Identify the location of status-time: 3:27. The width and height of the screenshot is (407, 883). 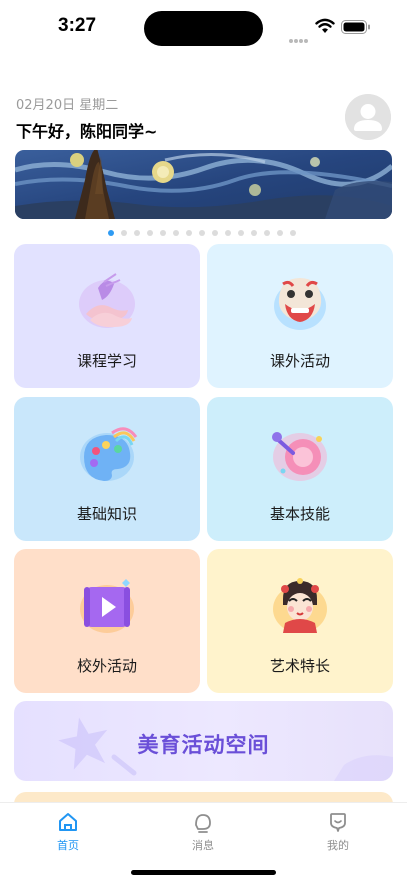
(77, 25).